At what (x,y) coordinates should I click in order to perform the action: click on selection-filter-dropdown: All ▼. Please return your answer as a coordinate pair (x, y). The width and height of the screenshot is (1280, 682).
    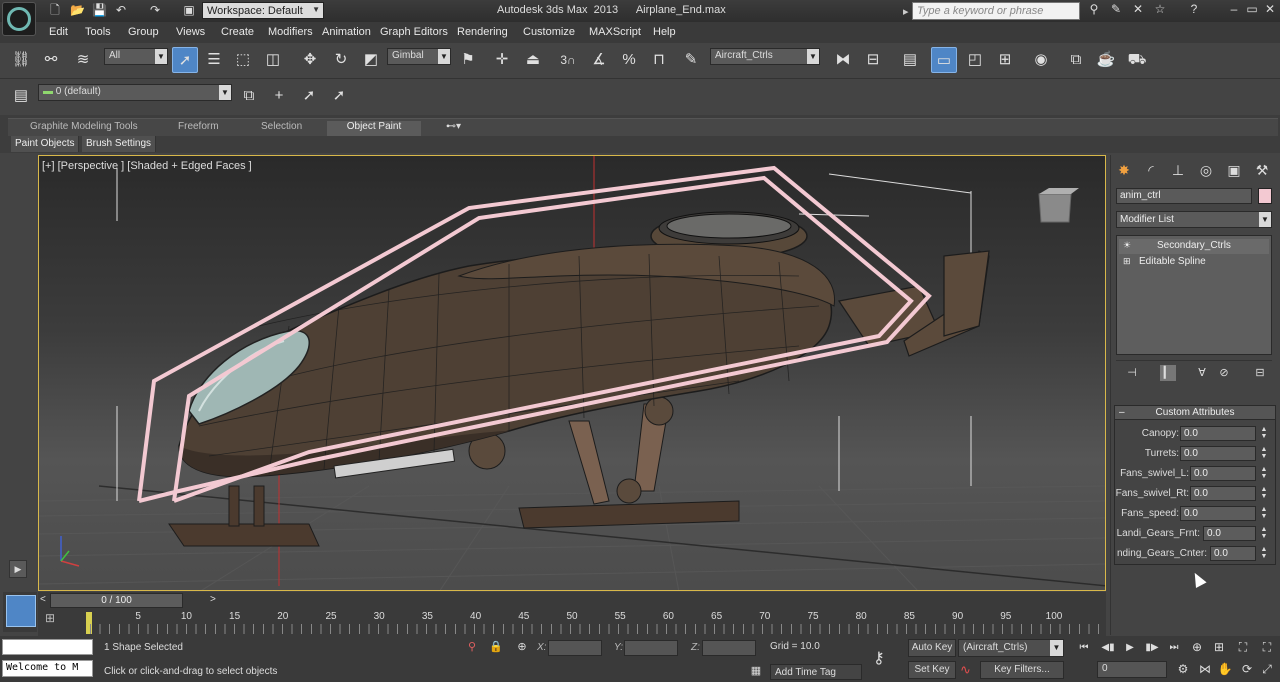
    Looking at the image, I should click on (136, 56).